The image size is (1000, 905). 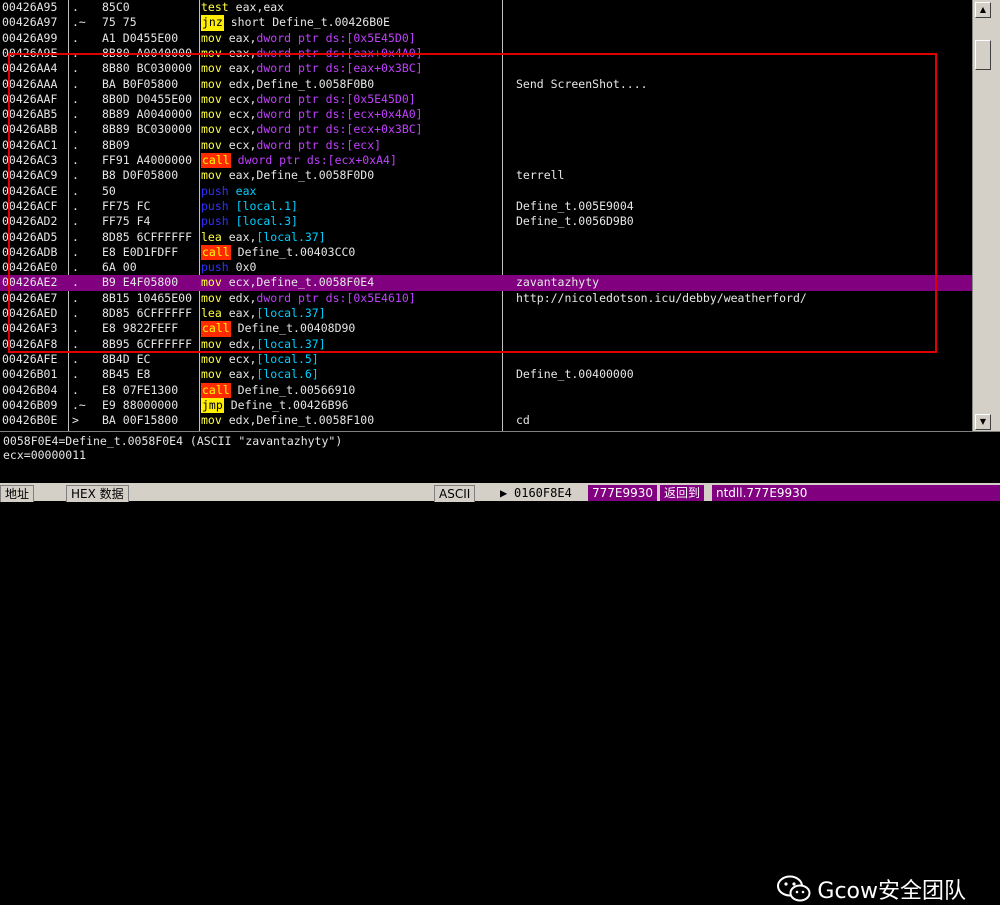 What do you see at coordinates (351, 221) in the screenshot?
I see `row-disassembly: push [local.3]` at bounding box center [351, 221].